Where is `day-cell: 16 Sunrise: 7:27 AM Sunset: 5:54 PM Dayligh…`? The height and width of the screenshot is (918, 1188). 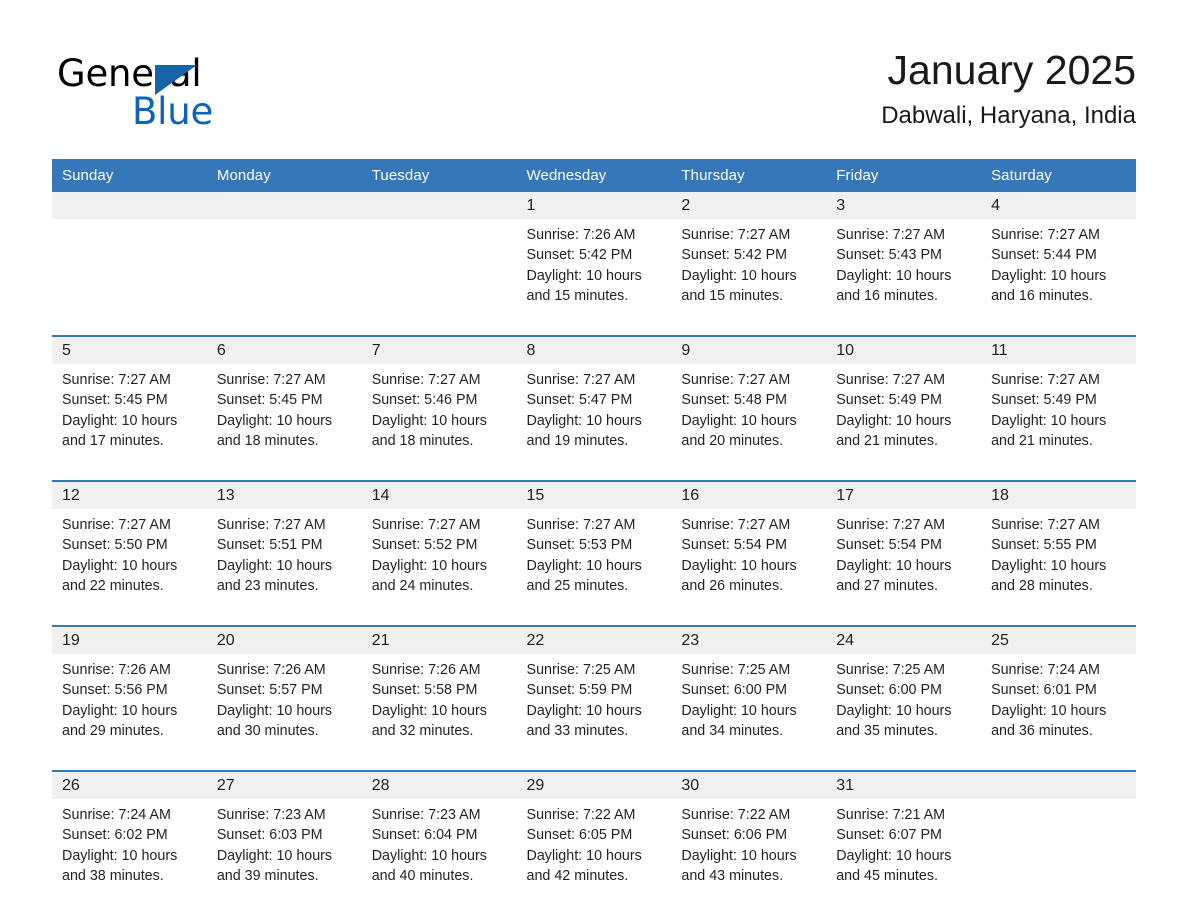 day-cell: 16 Sunrise: 7:27 AM Sunset: 5:54 PM Dayligh… is located at coordinates (749, 547).